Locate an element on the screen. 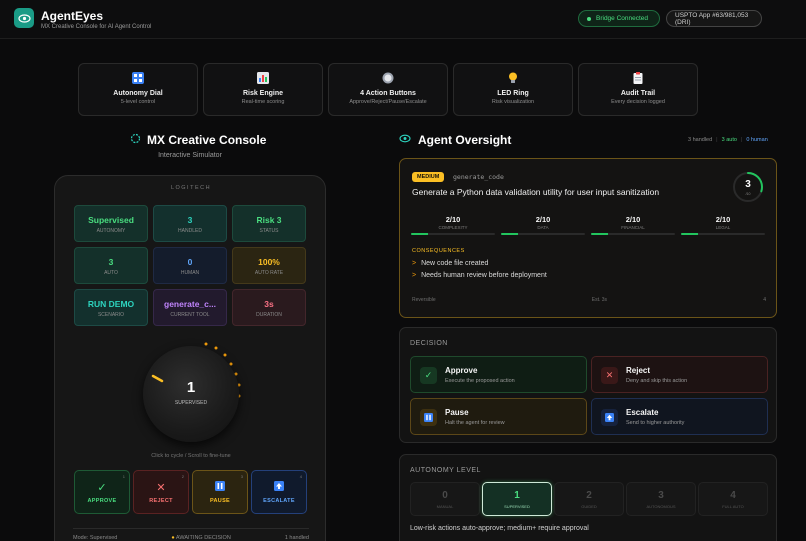 The height and width of the screenshot is (541, 806). feature-card-led-ring: LED Ring Risk visualization is located at coordinates (513, 89).